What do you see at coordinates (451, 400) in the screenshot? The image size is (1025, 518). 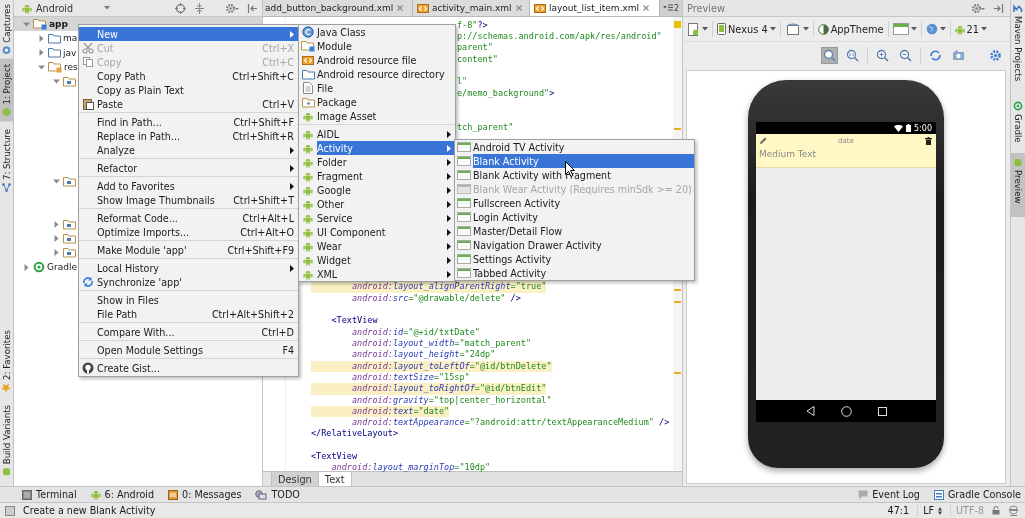 I see `code-line: android:gravity="top|center_horizontal"` at bounding box center [451, 400].